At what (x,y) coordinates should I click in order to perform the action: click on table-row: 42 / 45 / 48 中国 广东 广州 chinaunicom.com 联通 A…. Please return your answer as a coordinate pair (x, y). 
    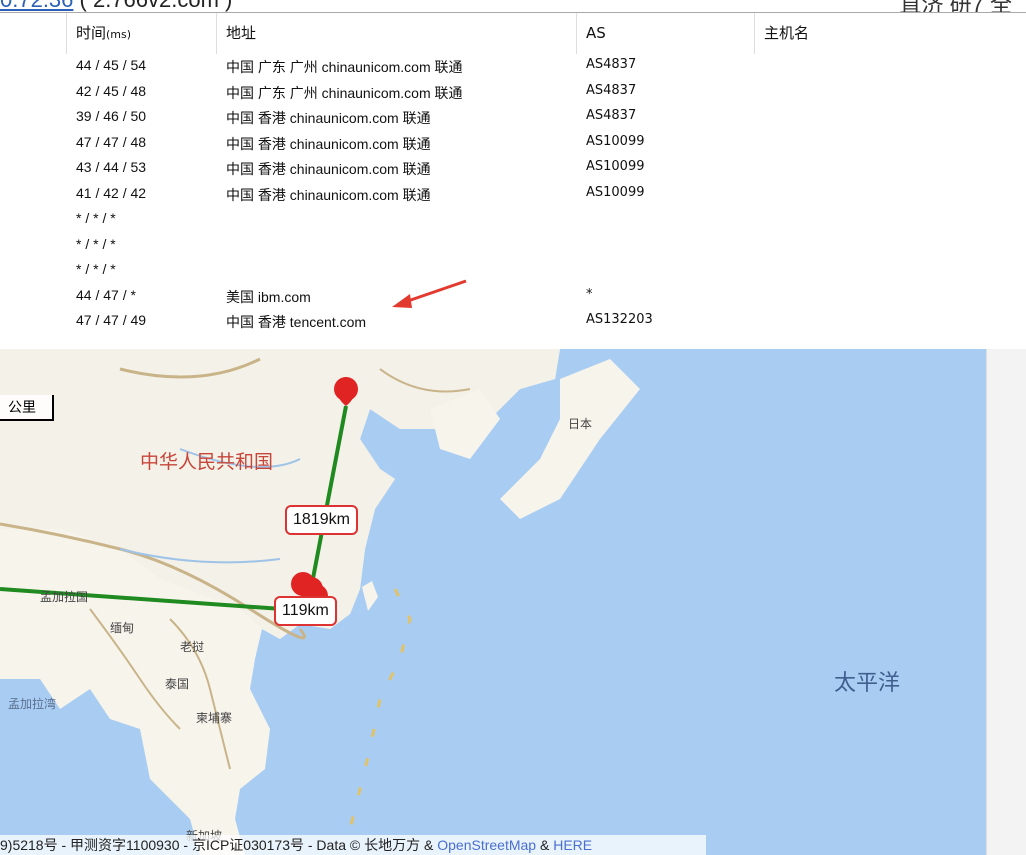
    Looking at the image, I should click on (513, 93).